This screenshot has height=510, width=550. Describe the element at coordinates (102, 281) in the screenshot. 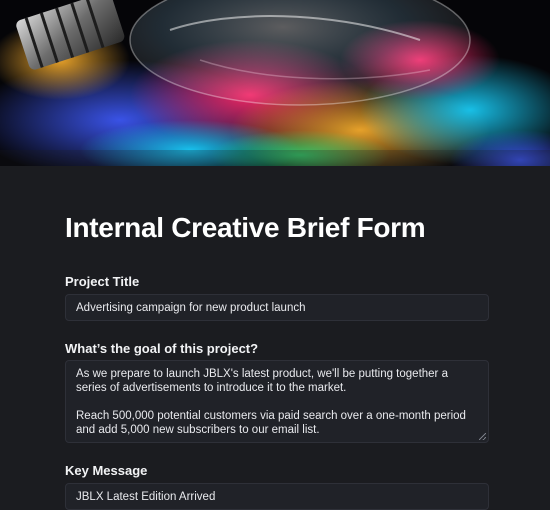

I see `project-title-label: Project Title` at that location.